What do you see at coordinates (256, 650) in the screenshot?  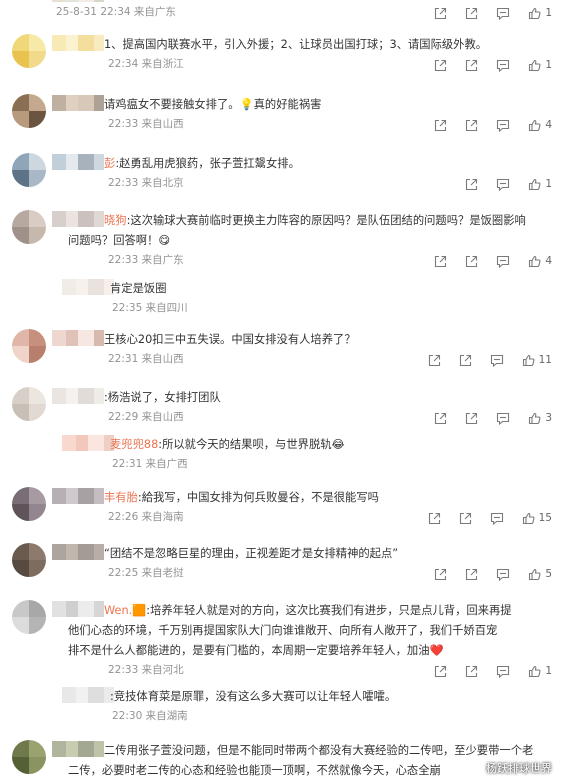 I see `comment-text: 排不是什么人都能进的，是要有门槛的，本周期一定要培养年轻人，加油❤️` at bounding box center [256, 650].